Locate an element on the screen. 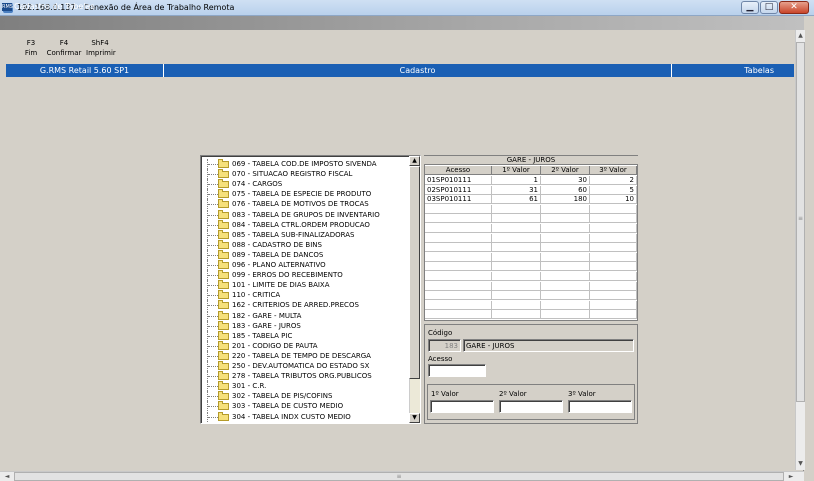 The width and height of the screenshot is (814, 481). tree-item: 089 - TABELA DE DANCOS is located at coordinates (305, 254).